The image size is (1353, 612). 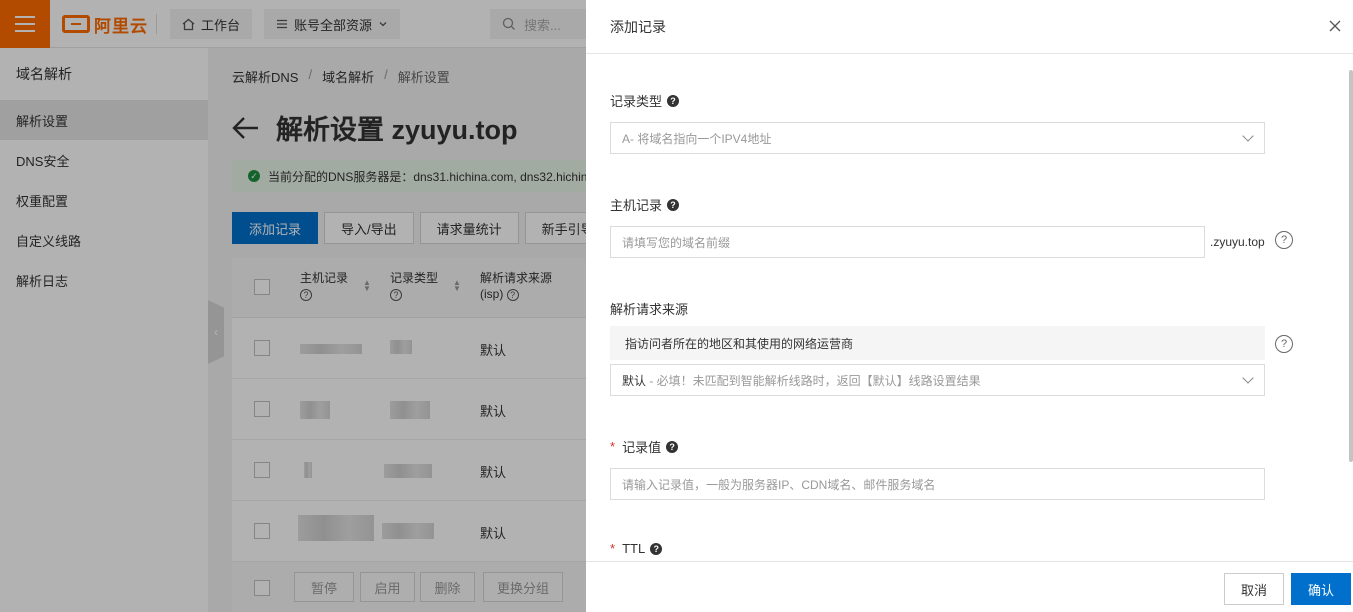 I want to click on domain-suffix: .zyuyu.top, so click(x=1237, y=242).